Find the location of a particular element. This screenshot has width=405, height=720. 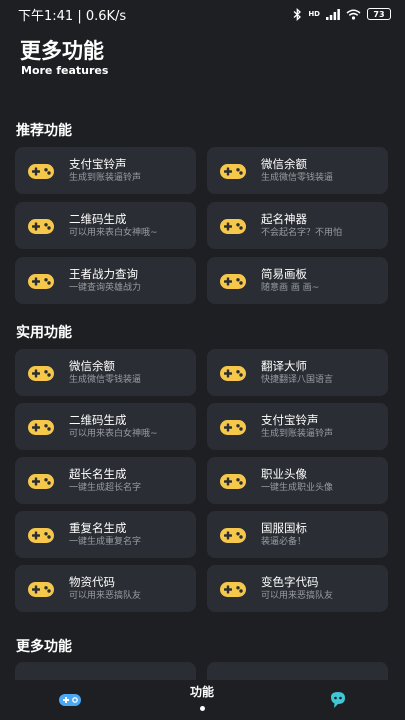

battery-indicator: 73 is located at coordinates (379, 14).